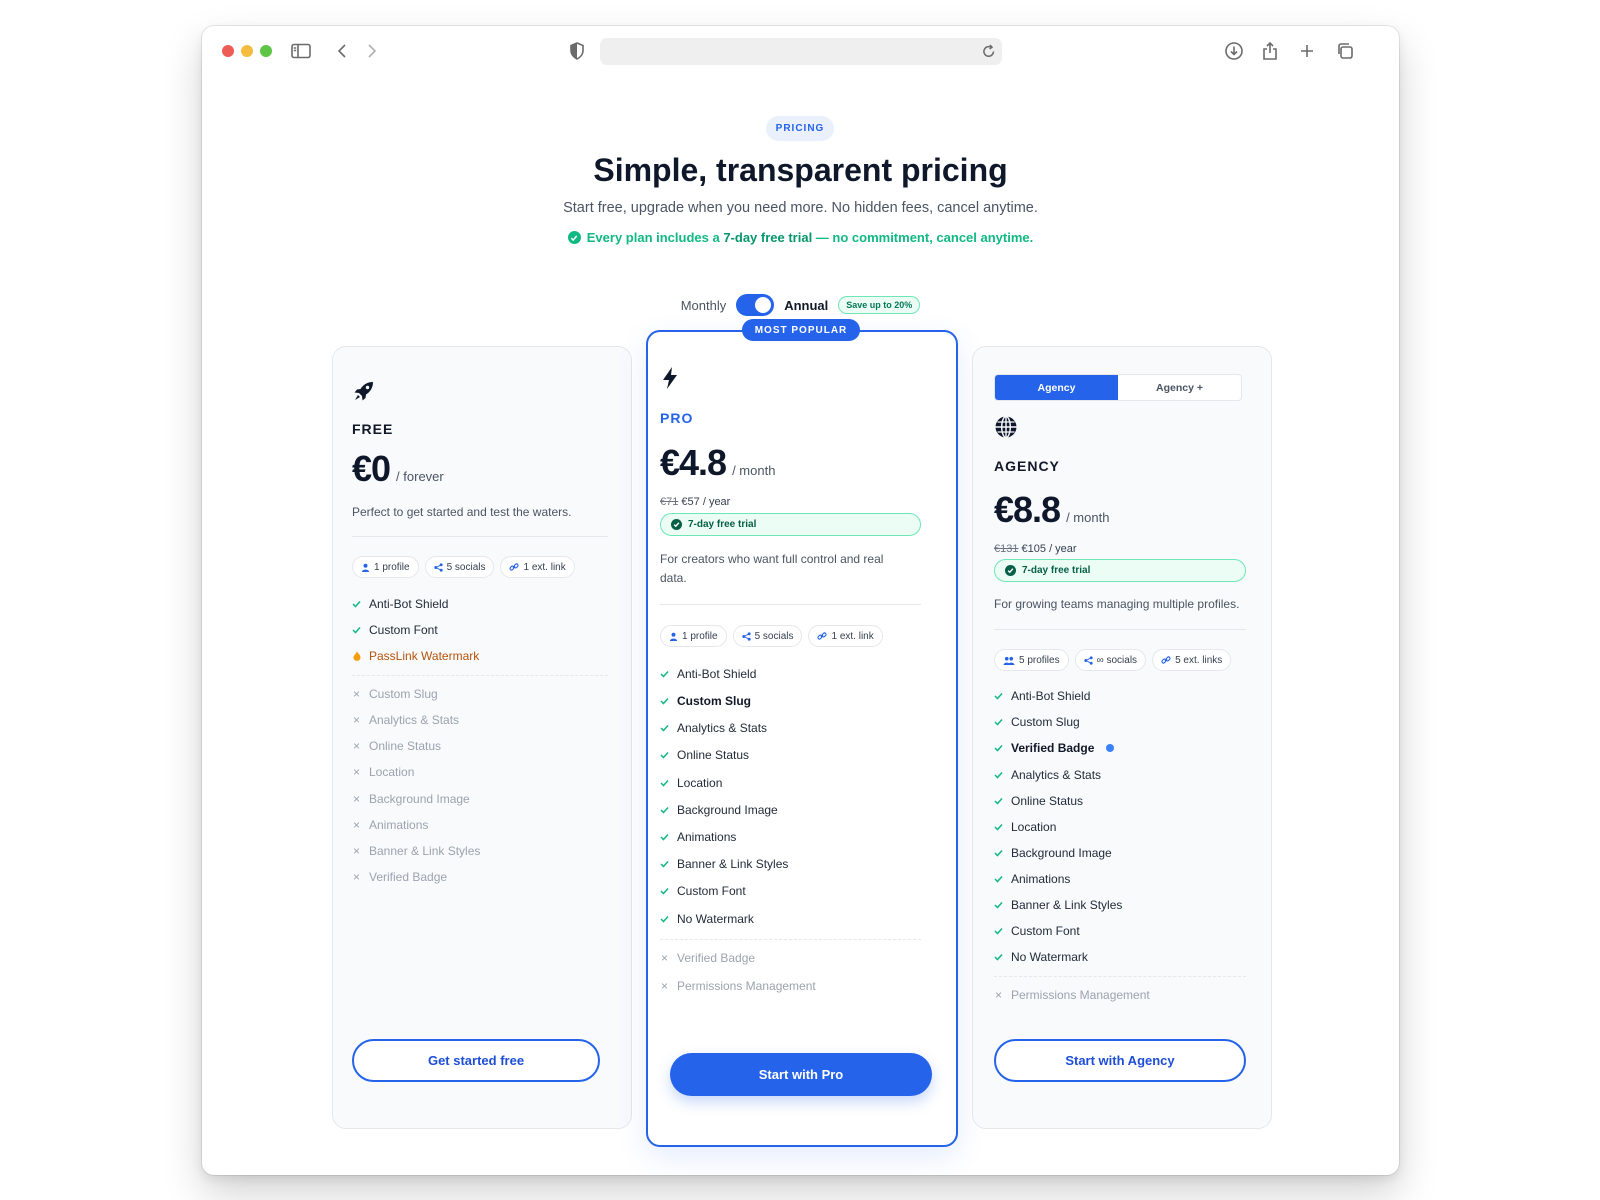  I want to click on share-icon, so click(1270, 51).